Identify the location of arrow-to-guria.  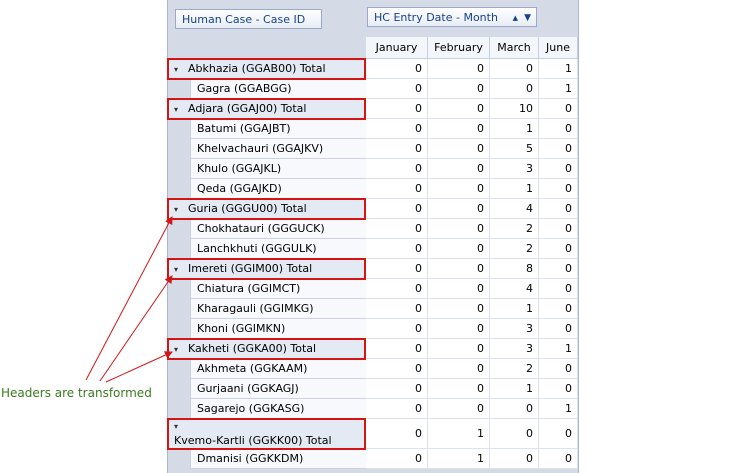
(129, 298).